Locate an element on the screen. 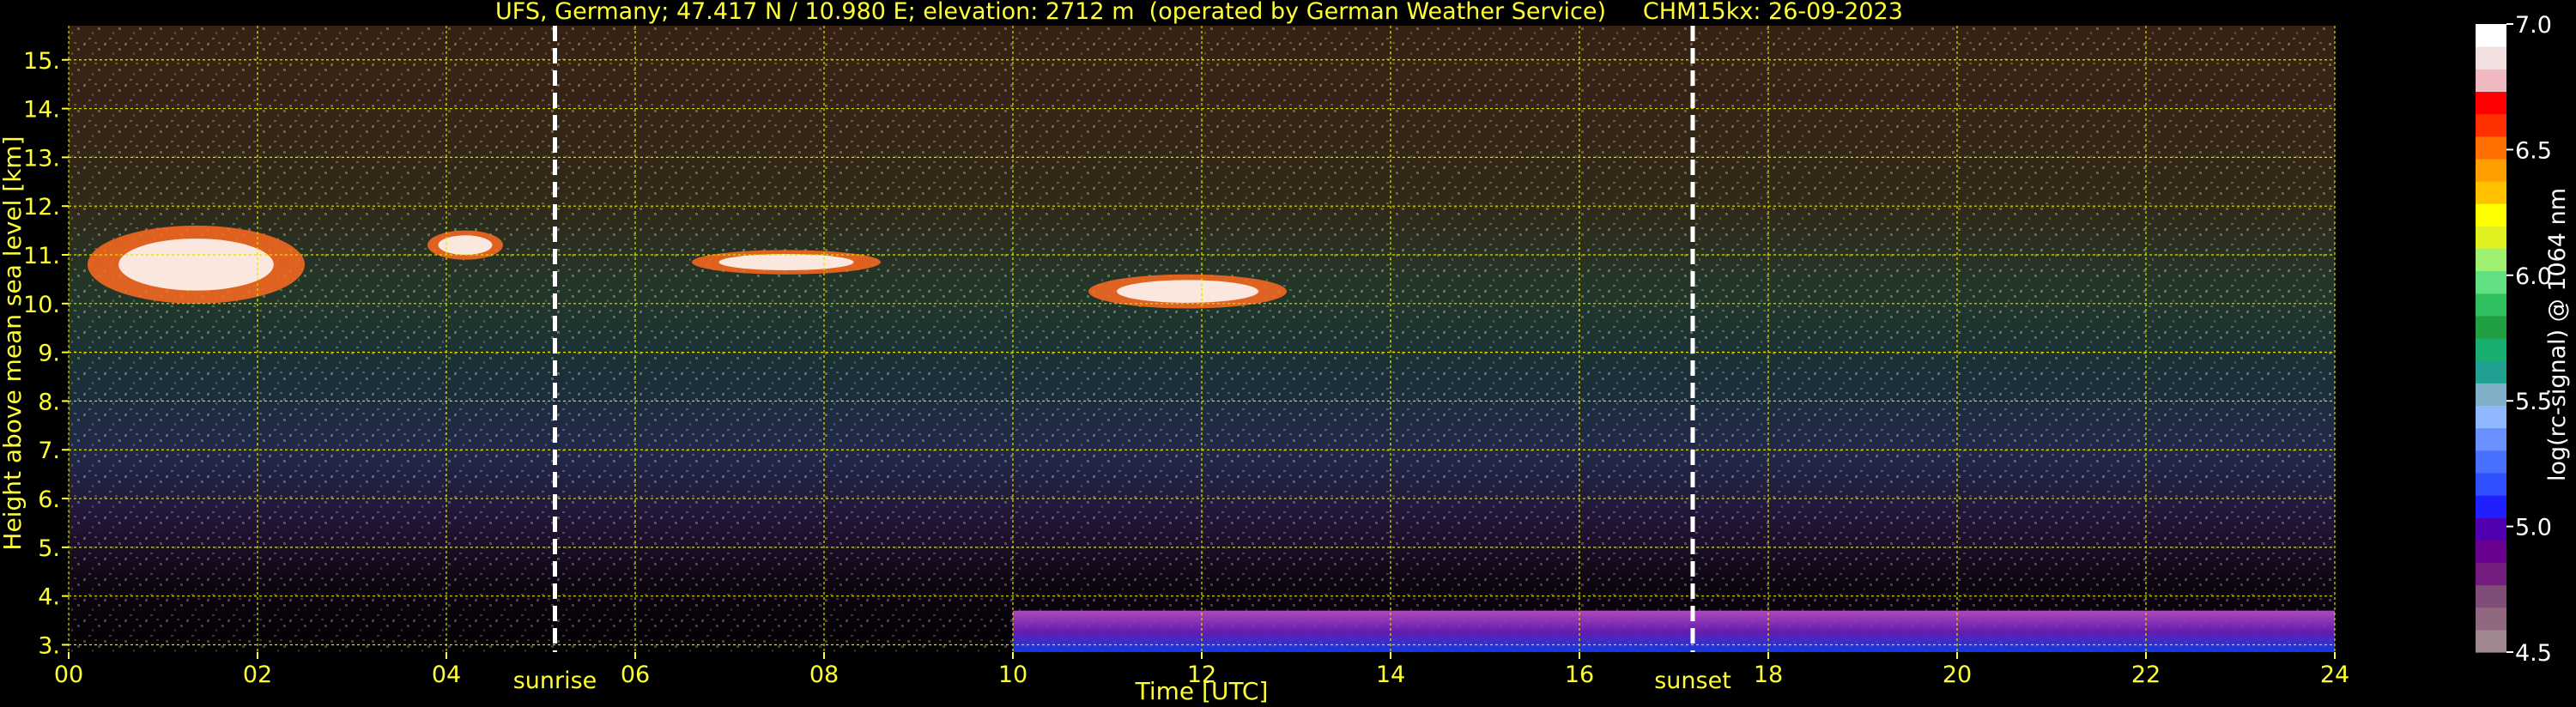  x-tick-label: 18 is located at coordinates (1768, 675).